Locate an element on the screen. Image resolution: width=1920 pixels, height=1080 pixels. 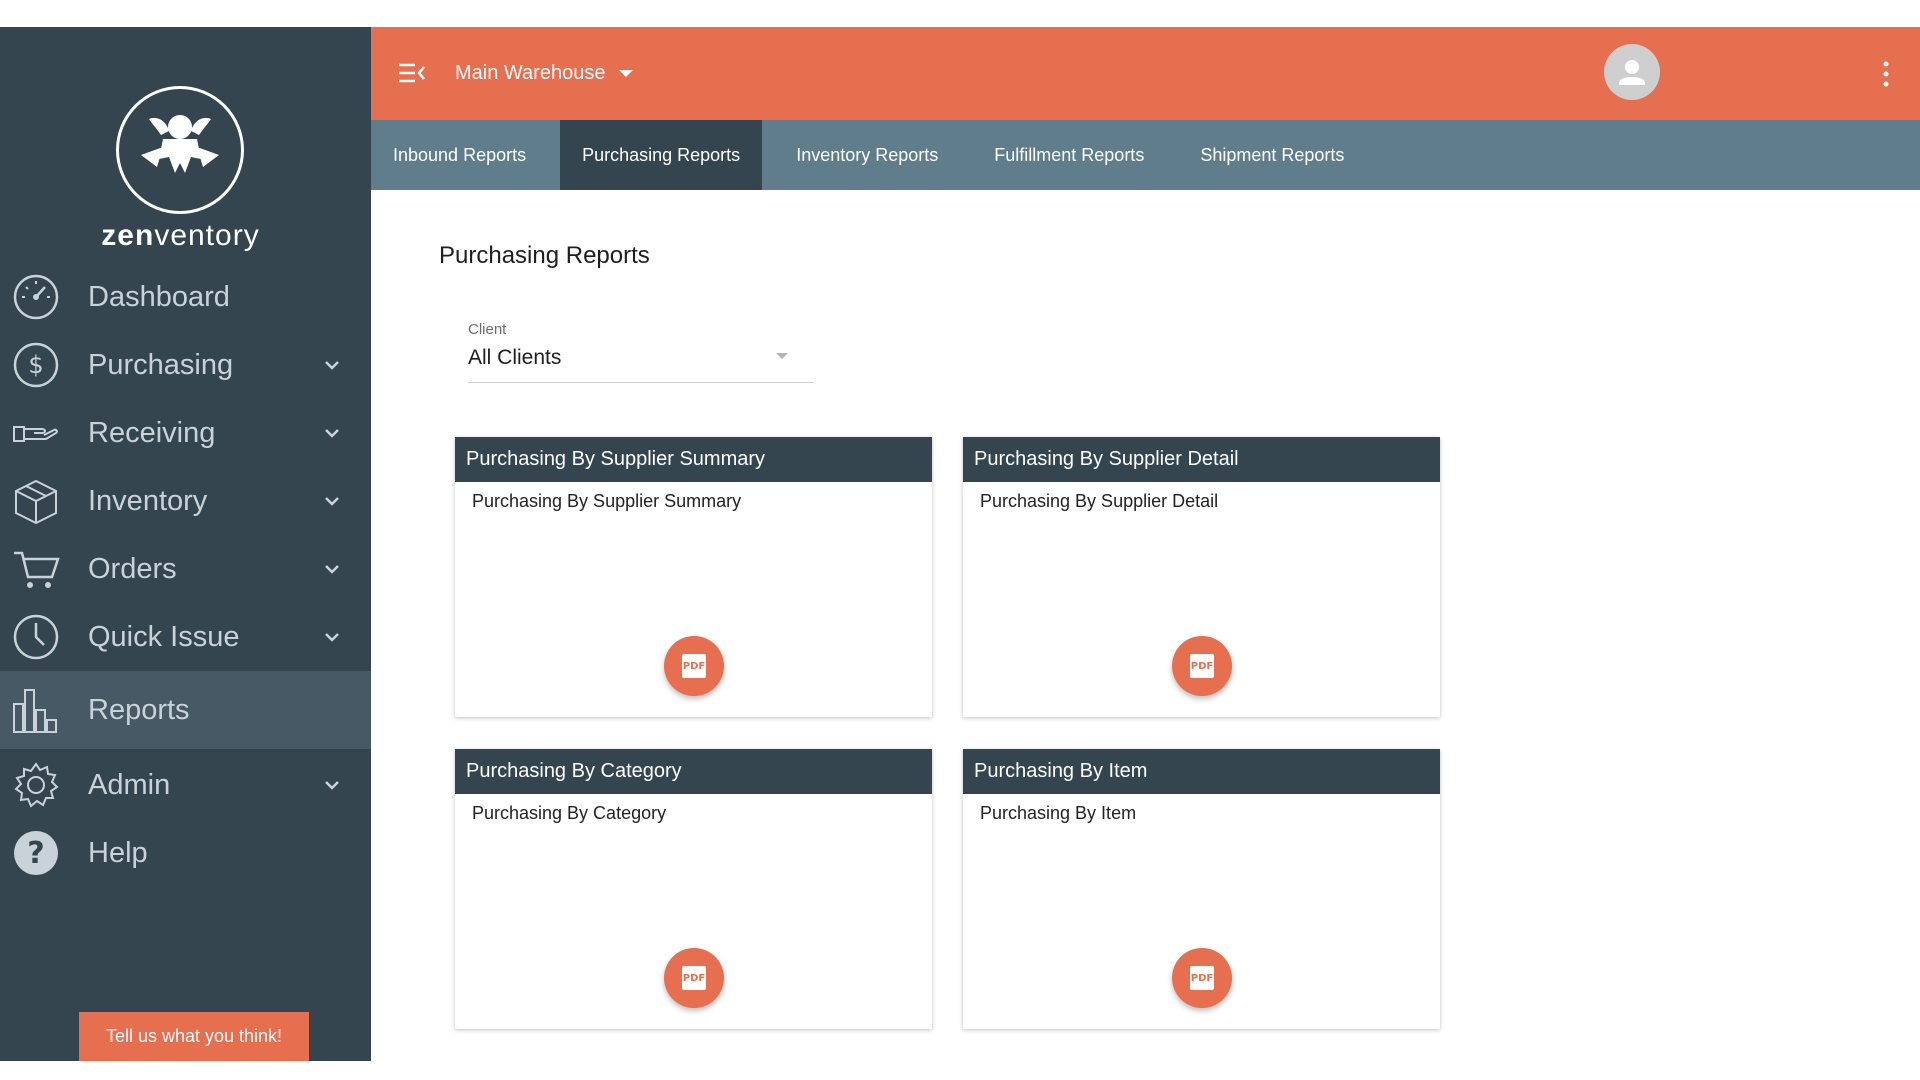
dollar-icon: $ is located at coordinates (36, 365).